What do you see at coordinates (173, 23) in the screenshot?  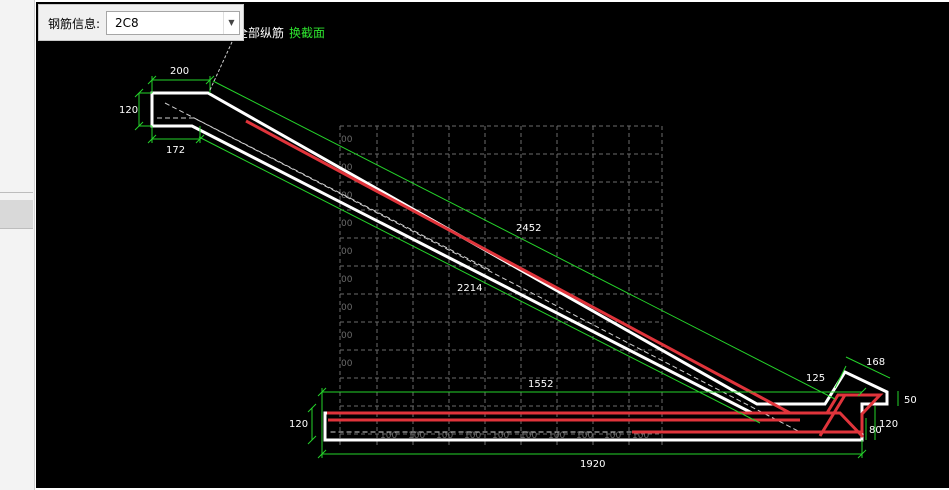 I see `rebar-info-select: 2C8 ▼` at bounding box center [173, 23].